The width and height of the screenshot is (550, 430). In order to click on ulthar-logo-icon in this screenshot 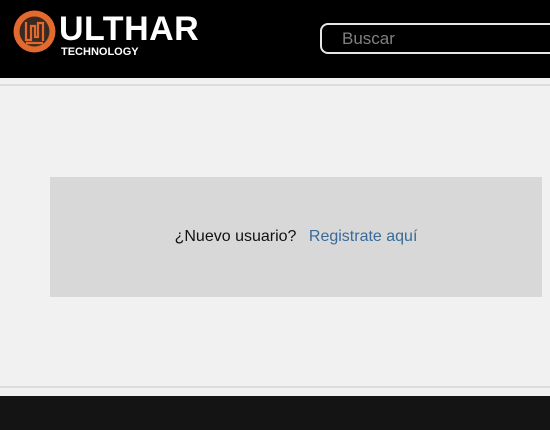, I will do `click(34, 31)`.